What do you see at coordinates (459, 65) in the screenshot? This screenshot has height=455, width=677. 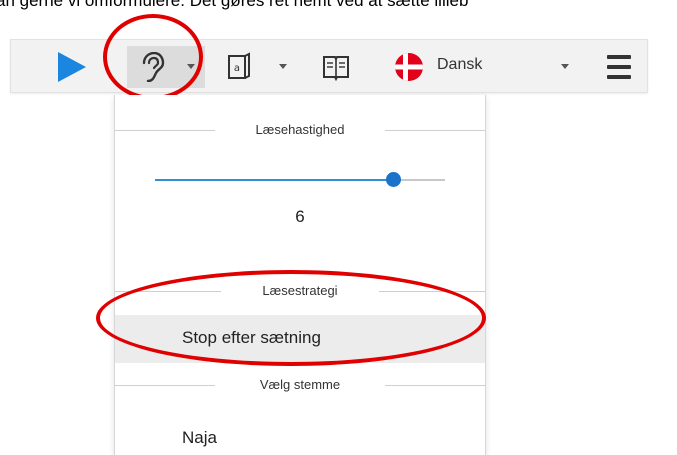 I see `language-label: Dansk` at bounding box center [459, 65].